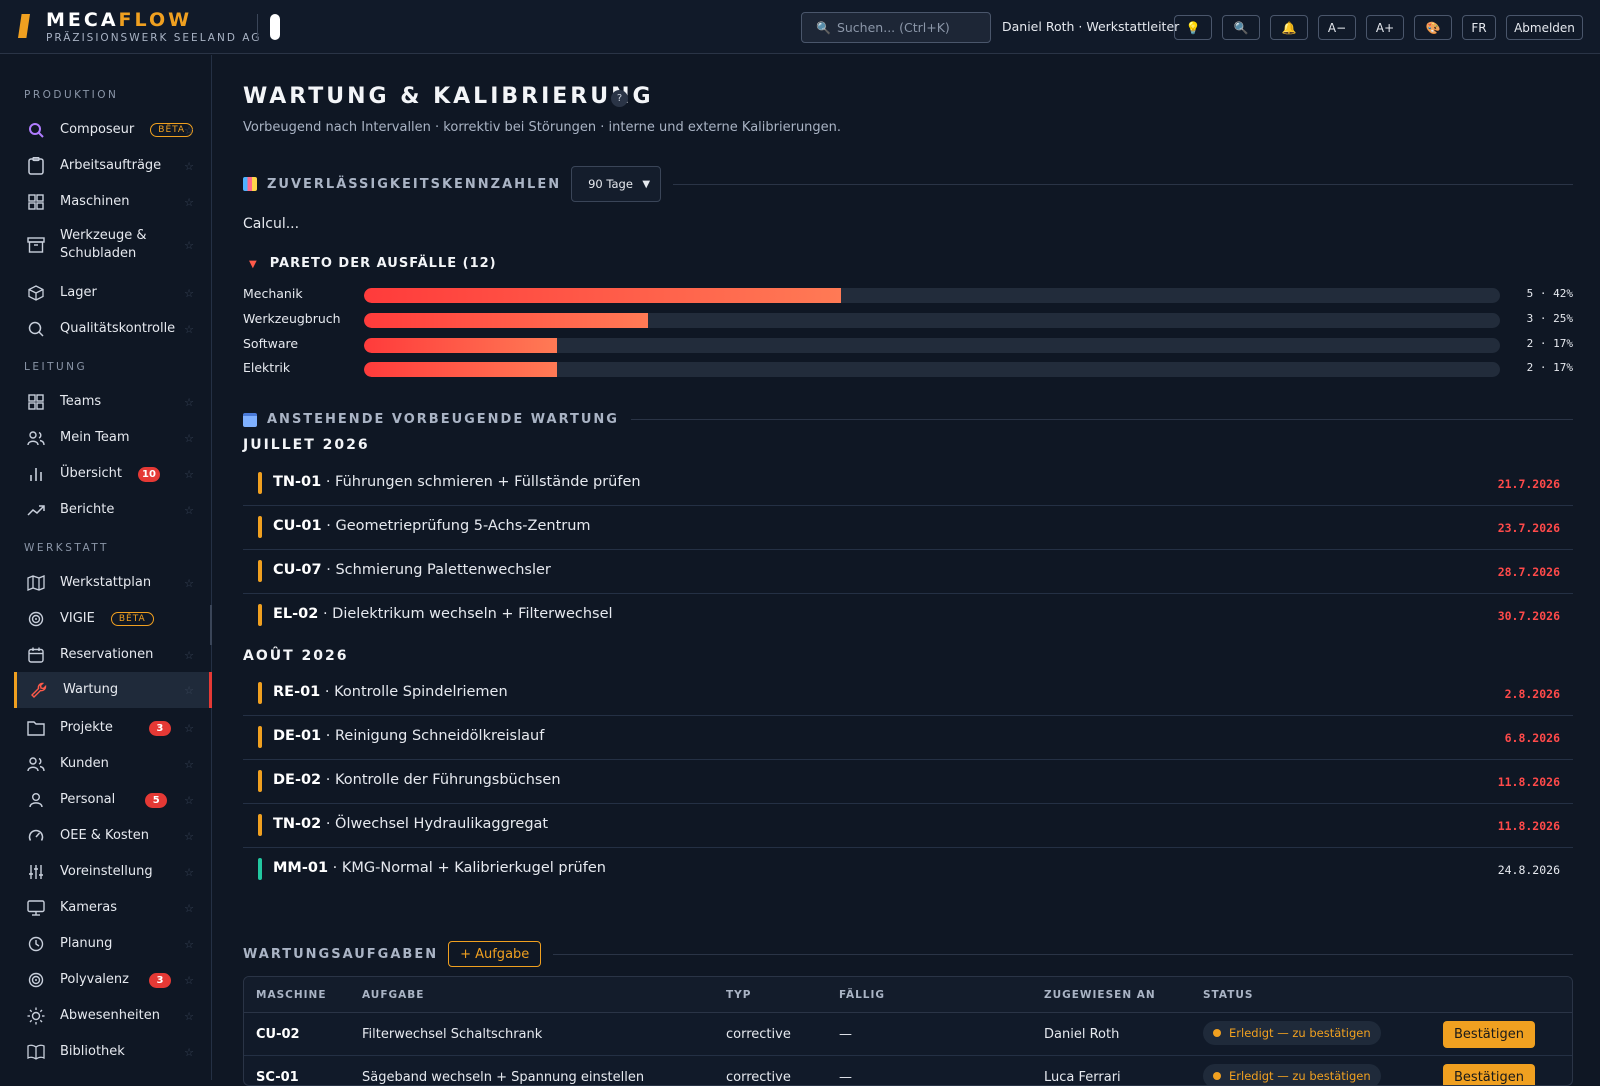  What do you see at coordinates (113, 619) in the screenshot?
I see `sidebar-item-vigie: VIGIE BÊTA` at bounding box center [113, 619].